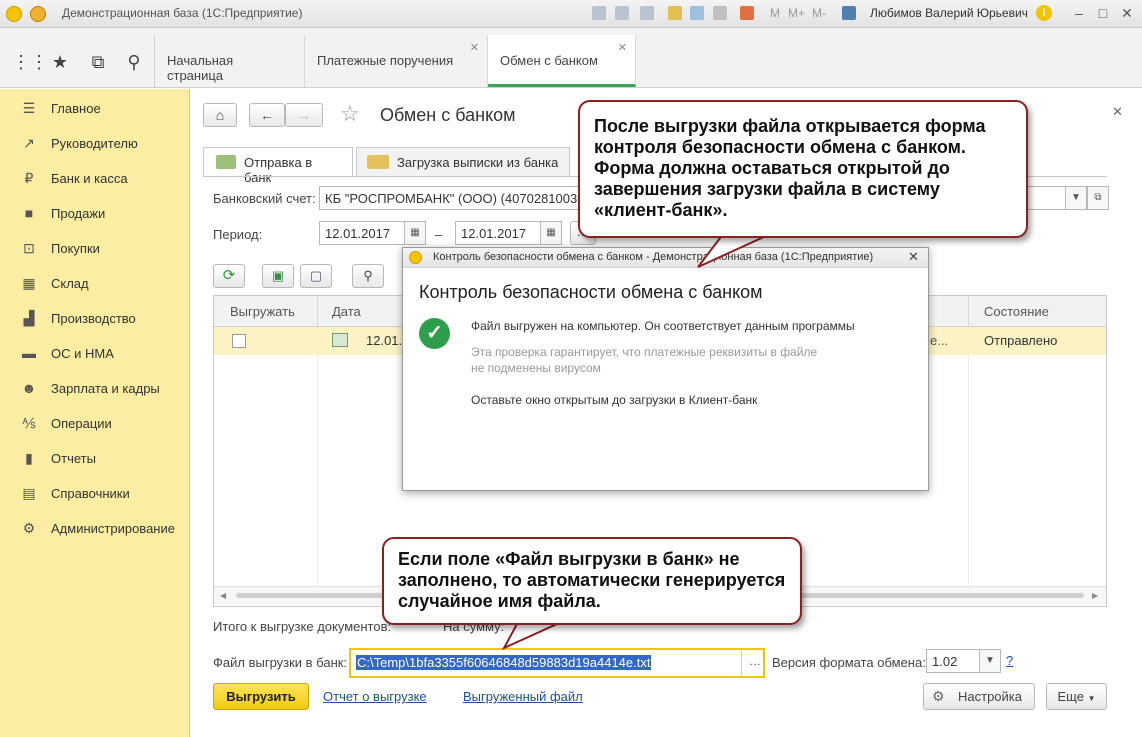  I want to click on close-dialog-icon: ✕, so click(913, 257).